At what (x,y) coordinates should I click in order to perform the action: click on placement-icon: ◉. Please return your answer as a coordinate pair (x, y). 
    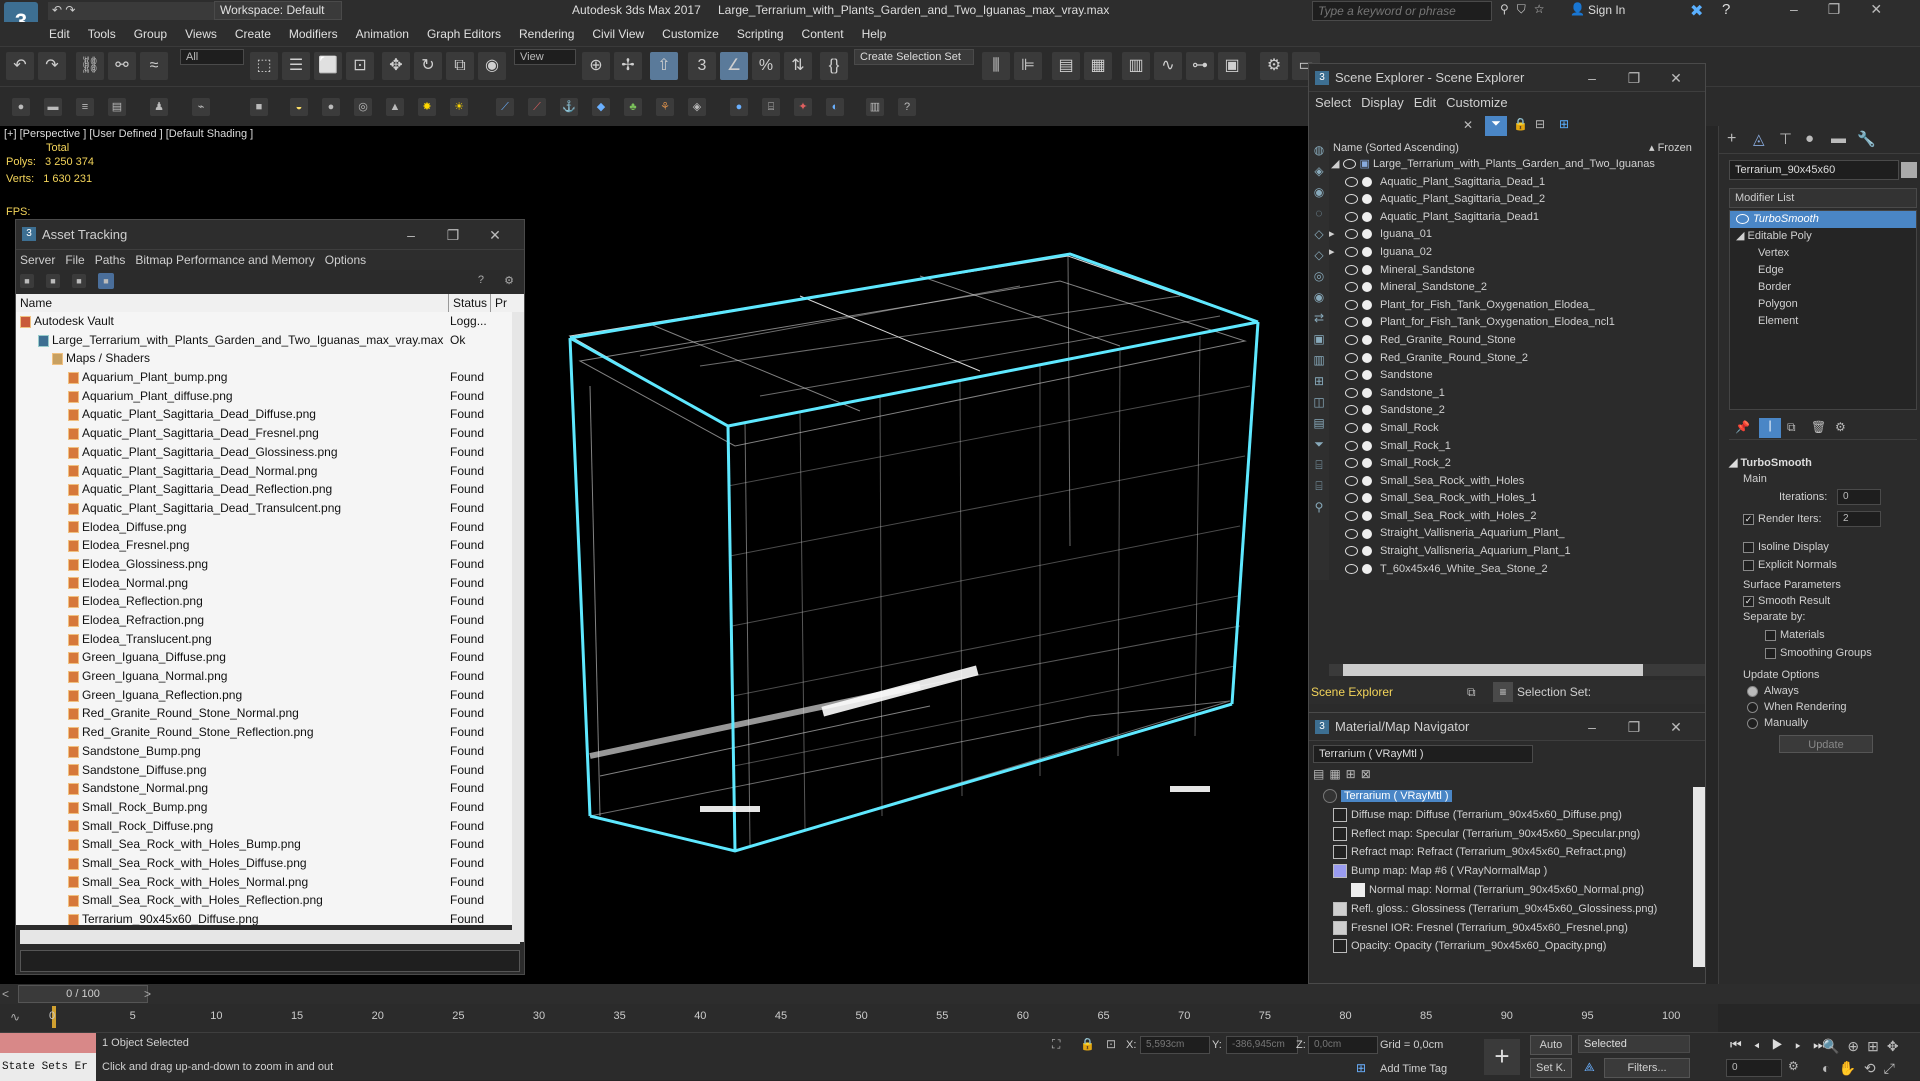
    Looking at the image, I should click on (492, 66).